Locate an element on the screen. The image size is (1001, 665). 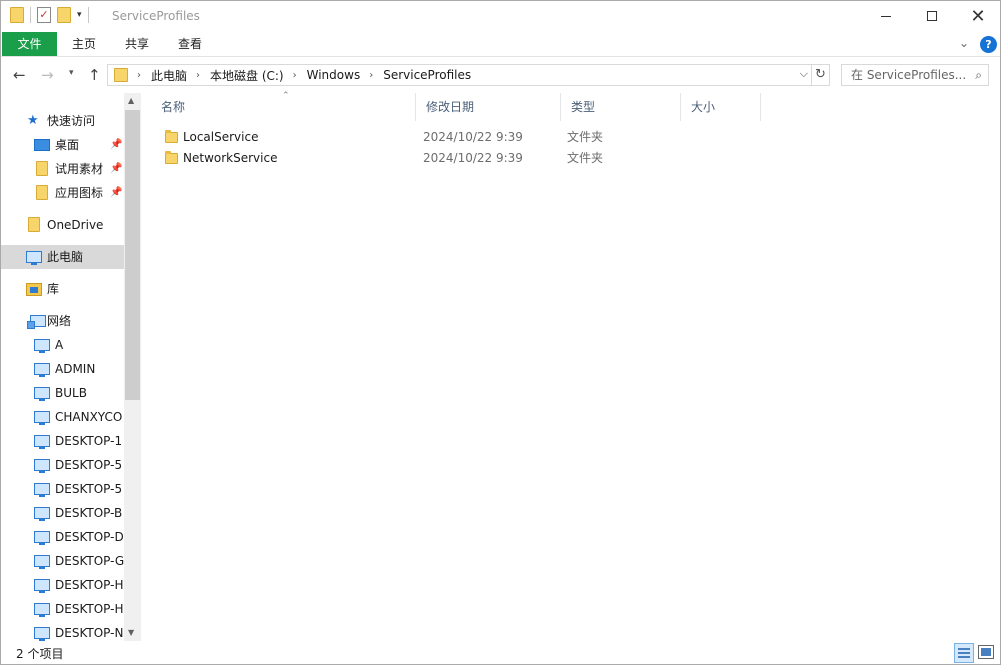
new-folder-icon is located at coordinates (64, 15).